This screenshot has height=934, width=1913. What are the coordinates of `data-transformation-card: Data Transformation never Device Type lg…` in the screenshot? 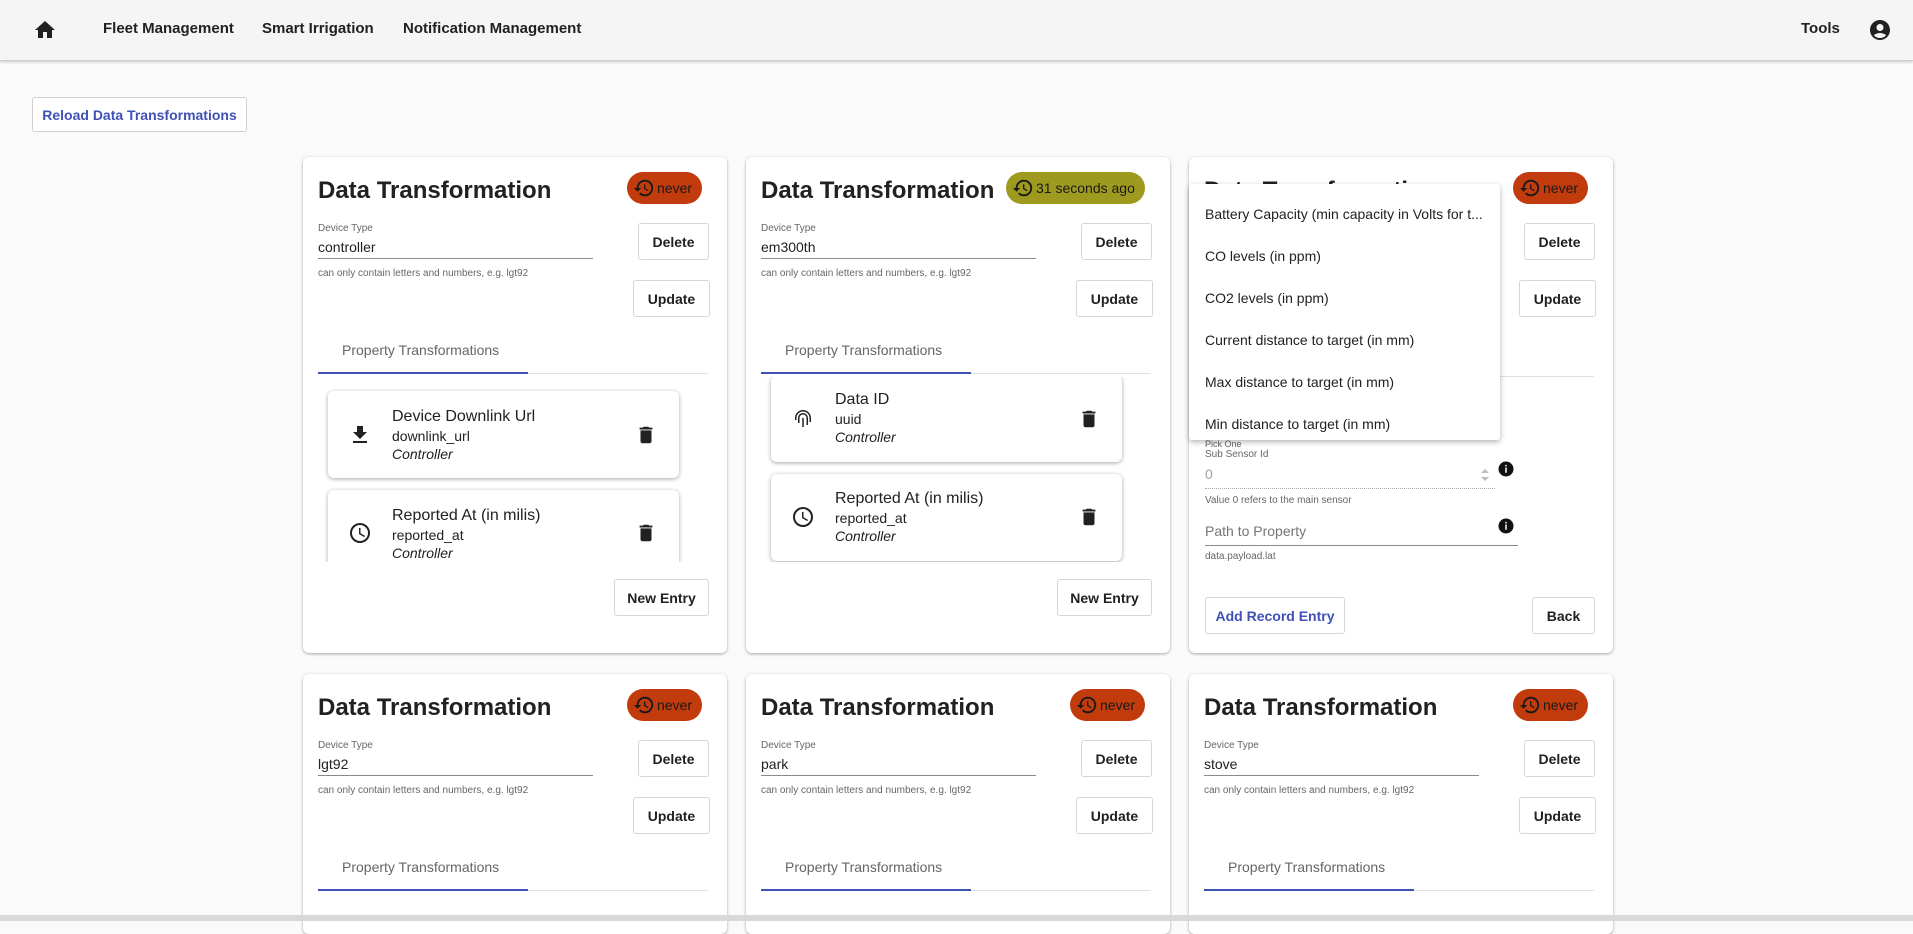 It's located at (515, 804).